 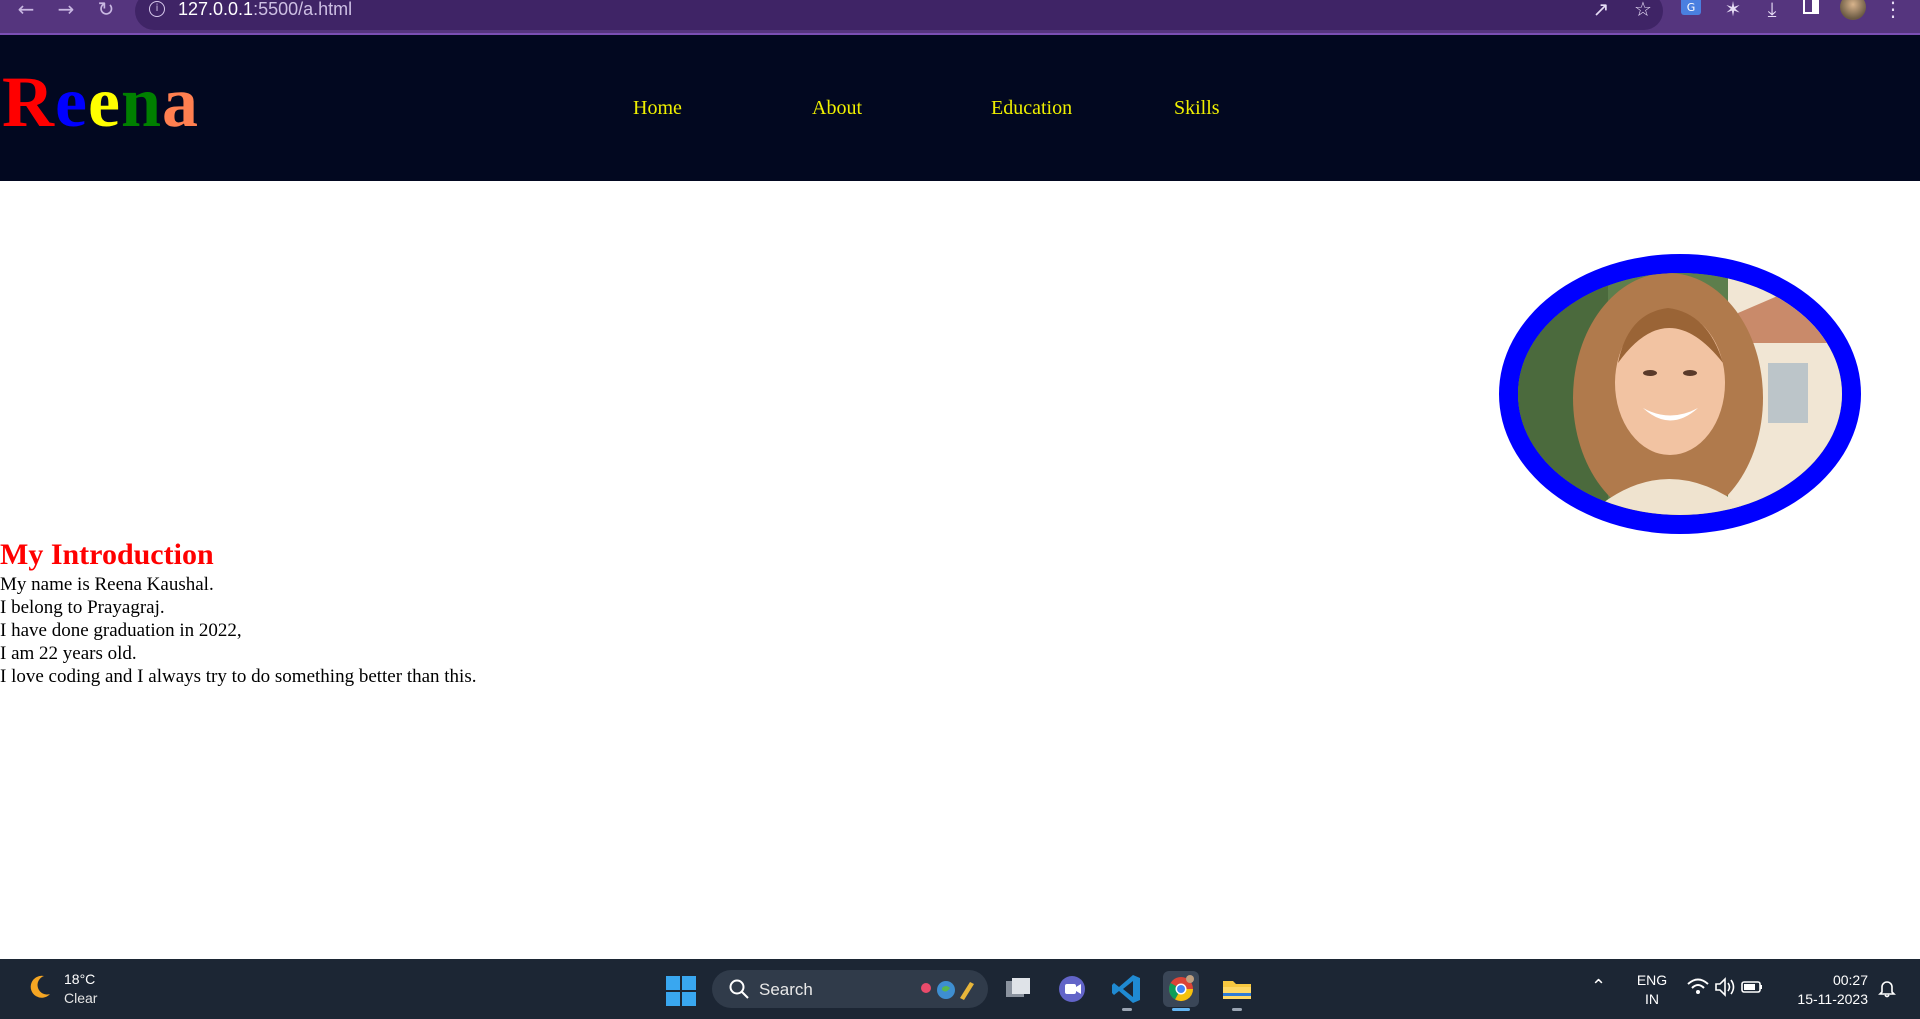 I want to click on search-label: Search, so click(x=786, y=989).